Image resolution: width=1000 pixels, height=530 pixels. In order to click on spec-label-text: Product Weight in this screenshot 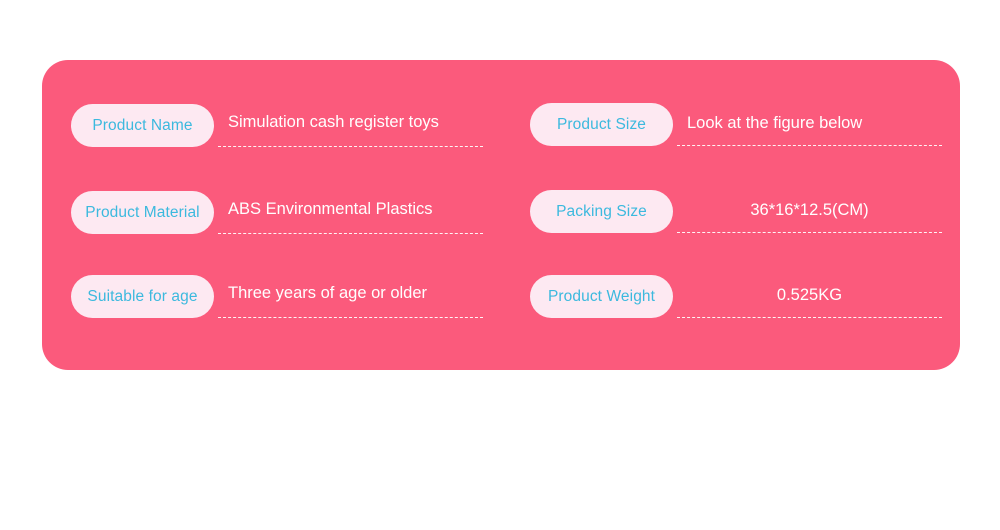, I will do `click(601, 296)`.